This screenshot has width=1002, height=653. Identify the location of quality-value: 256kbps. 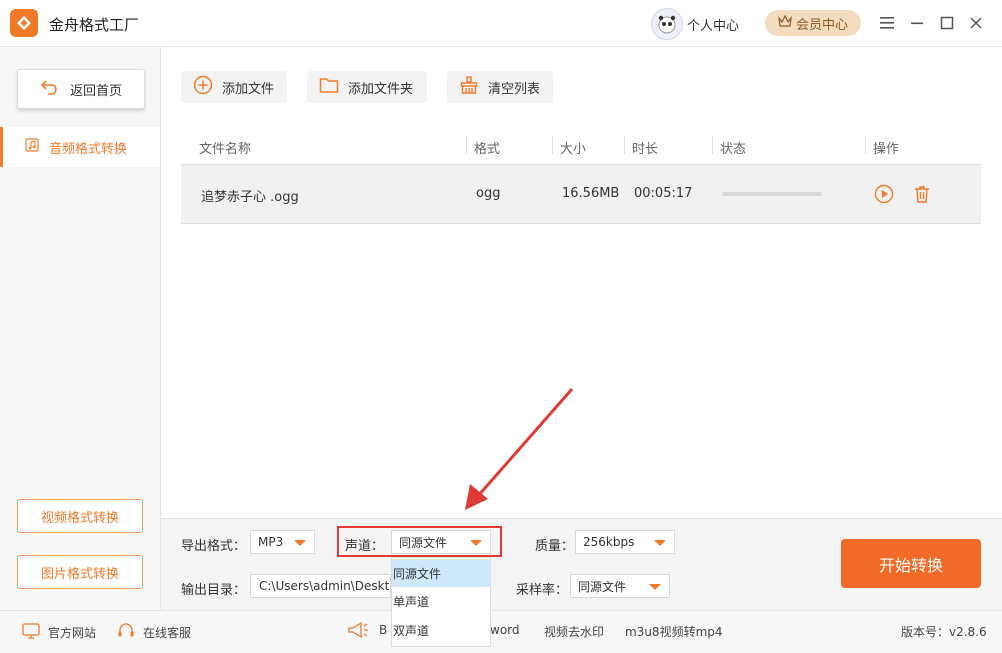
(609, 542).